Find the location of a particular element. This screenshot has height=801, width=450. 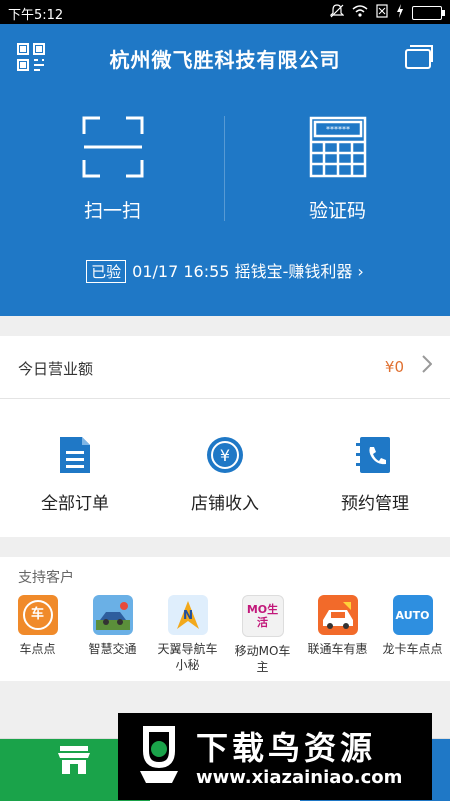

chevron-right-icon is located at coordinates (427, 366).